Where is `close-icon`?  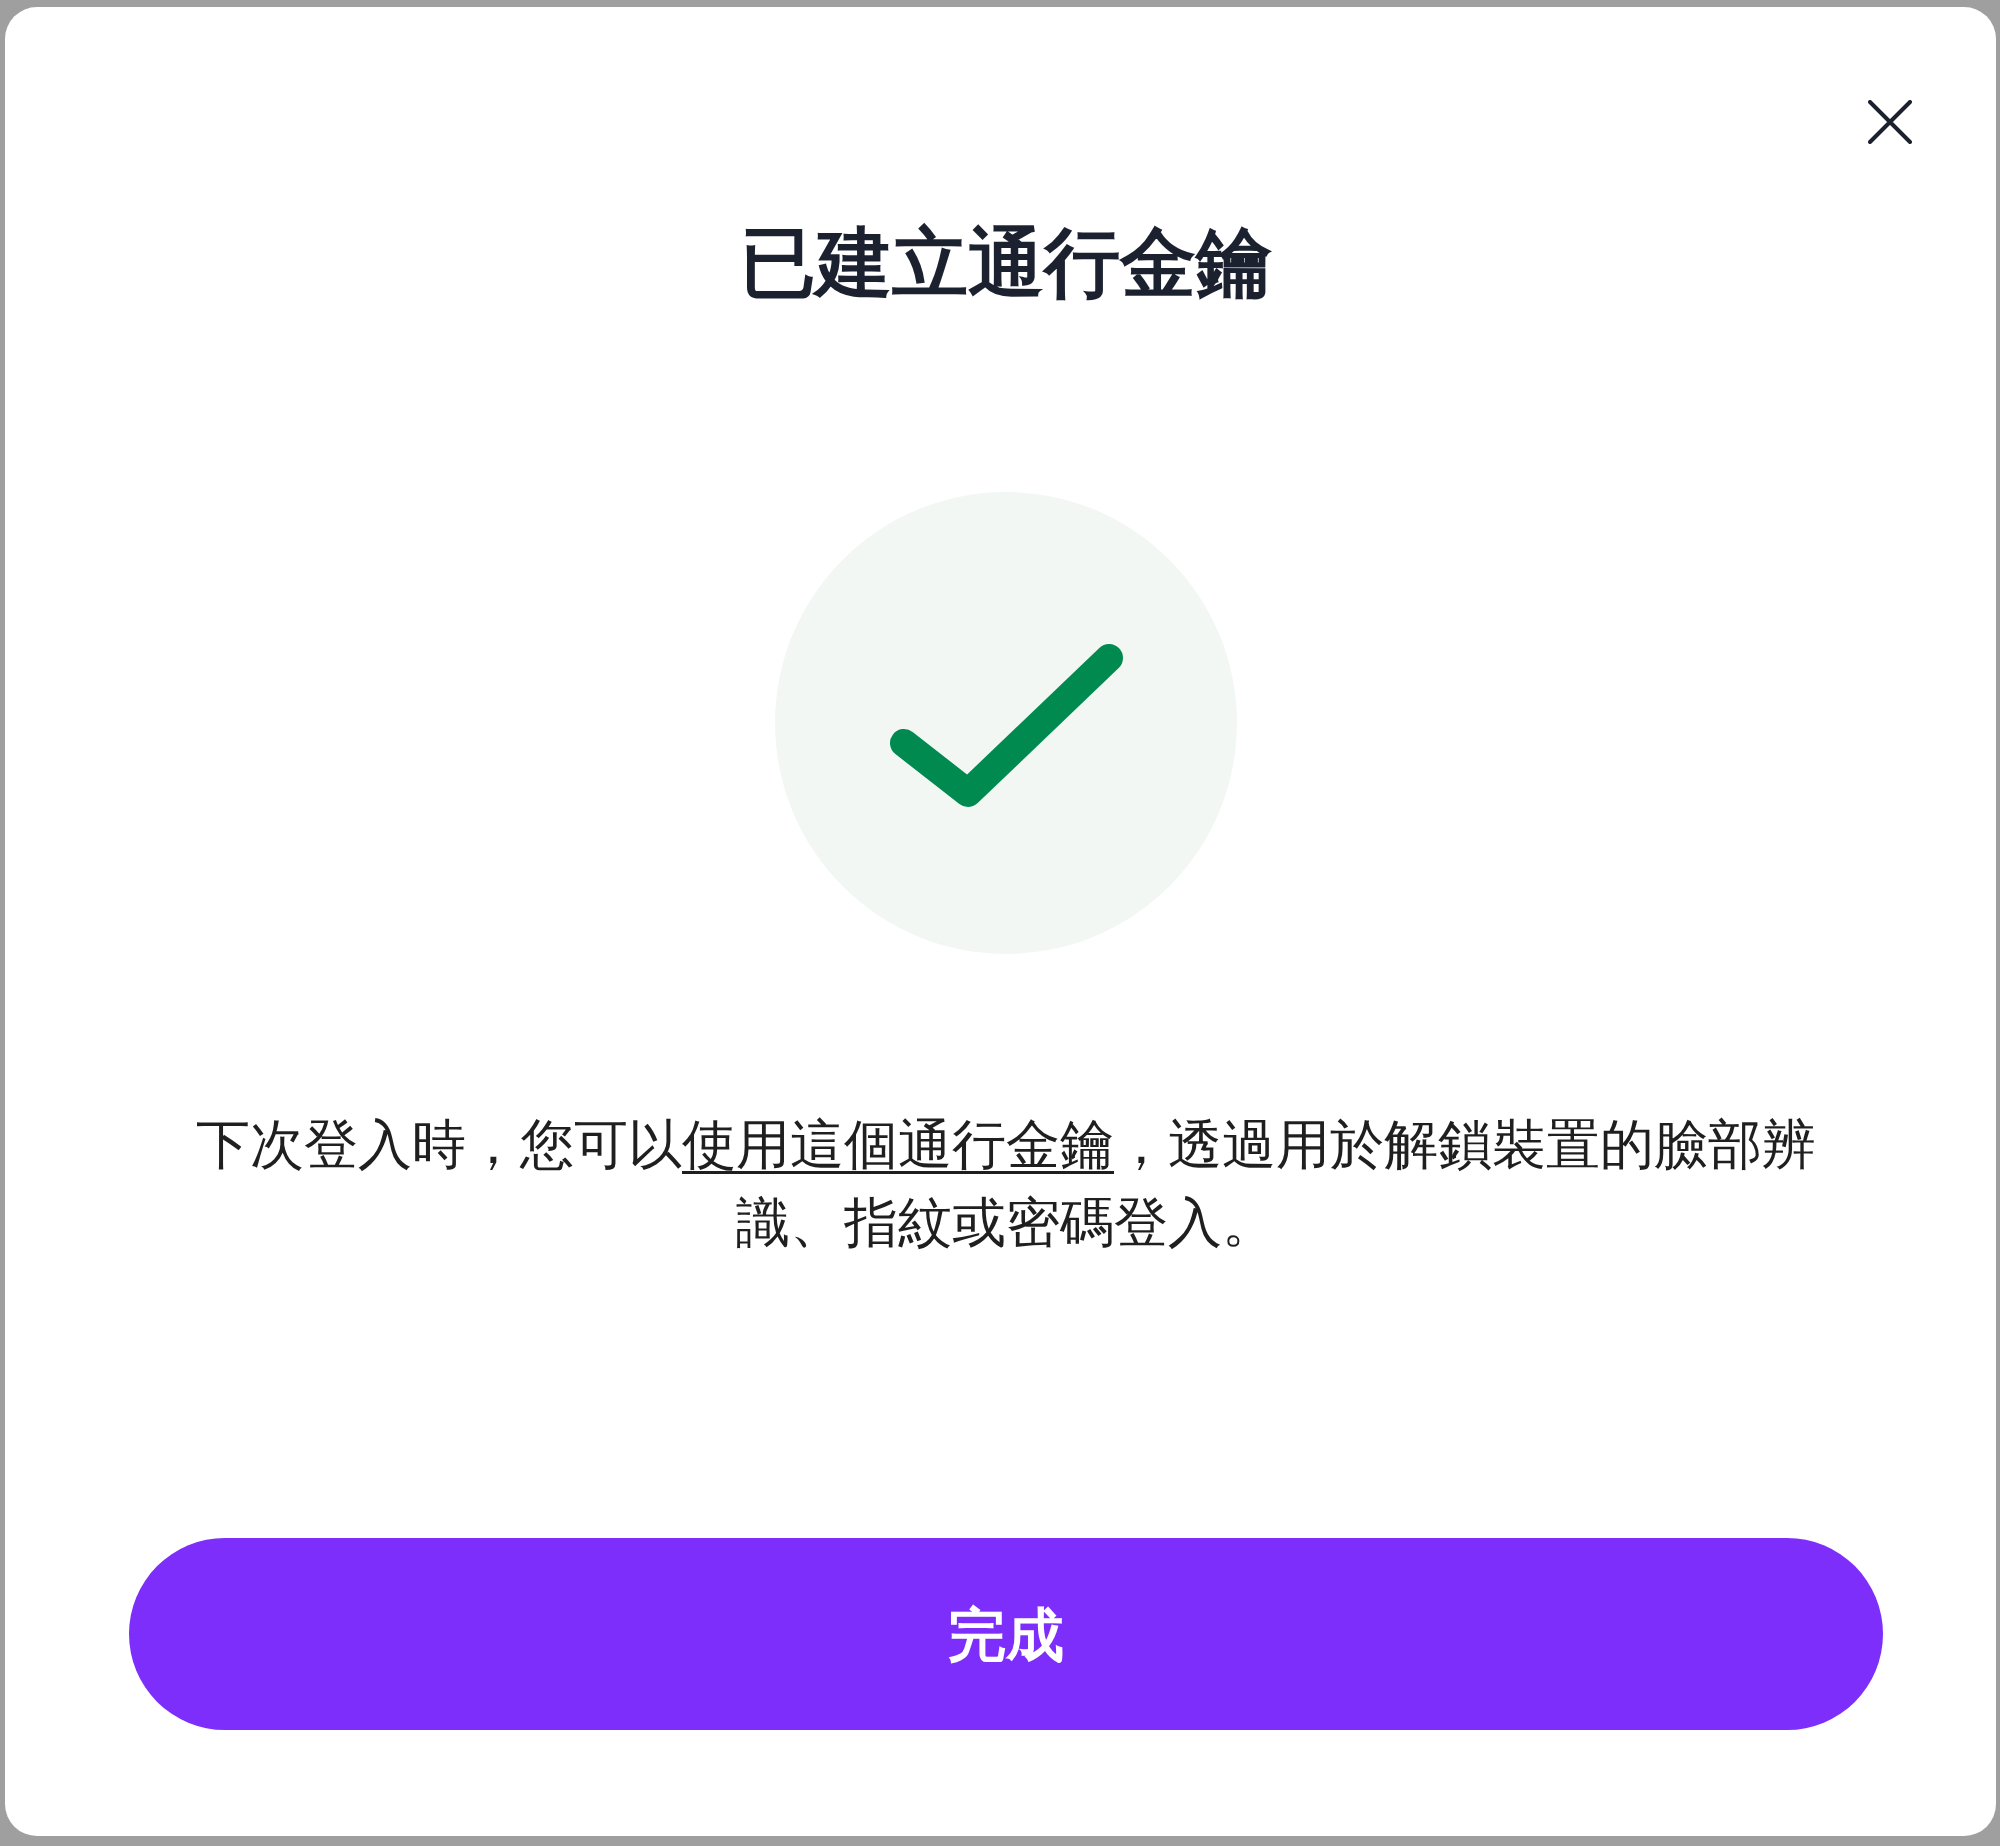
close-icon is located at coordinates (1890, 122).